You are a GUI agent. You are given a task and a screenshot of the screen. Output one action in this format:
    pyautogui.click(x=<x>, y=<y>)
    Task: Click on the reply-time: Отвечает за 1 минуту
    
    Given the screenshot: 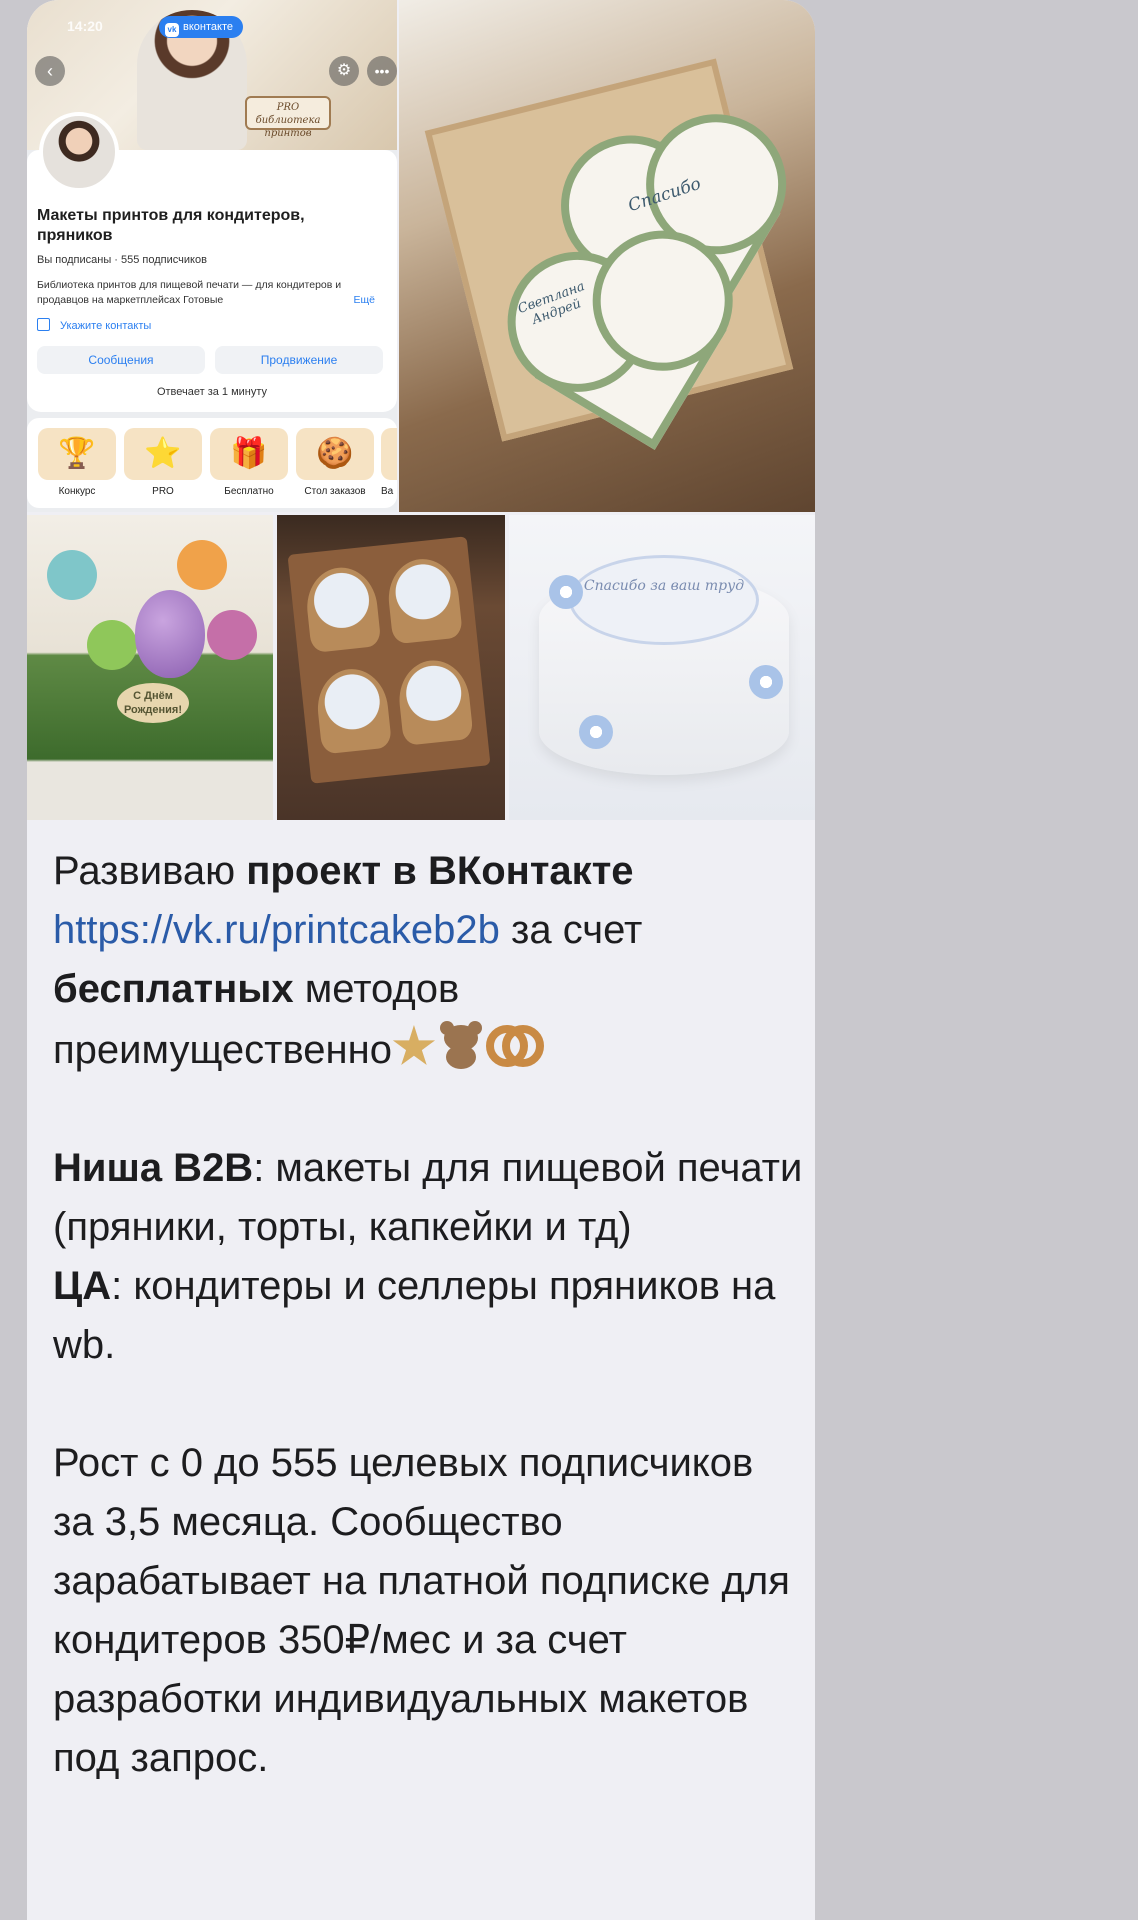 What is the action you would take?
    pyautogui.click(x=212, y=392)
    